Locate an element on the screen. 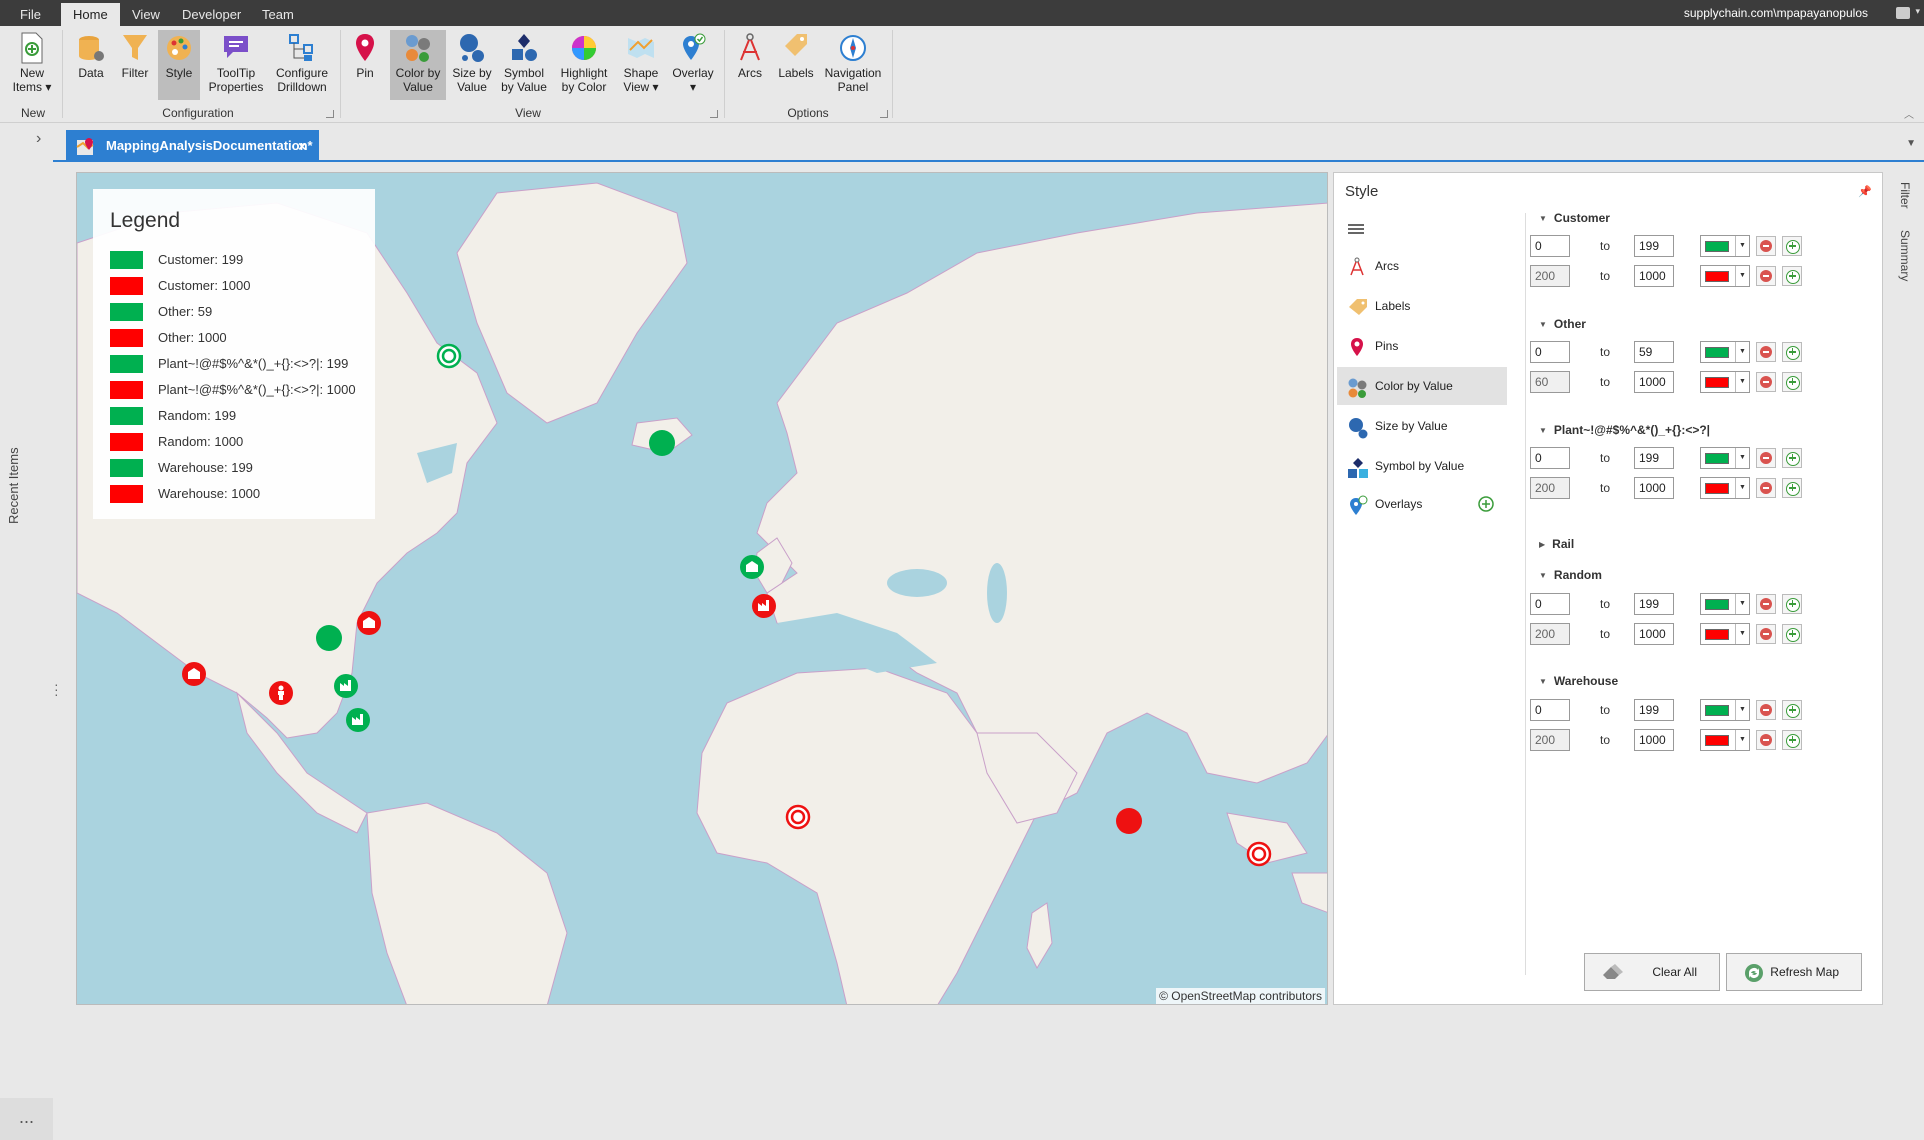  symbol-by-value-button: Symbol by Value is located at coordinates (524, 65).